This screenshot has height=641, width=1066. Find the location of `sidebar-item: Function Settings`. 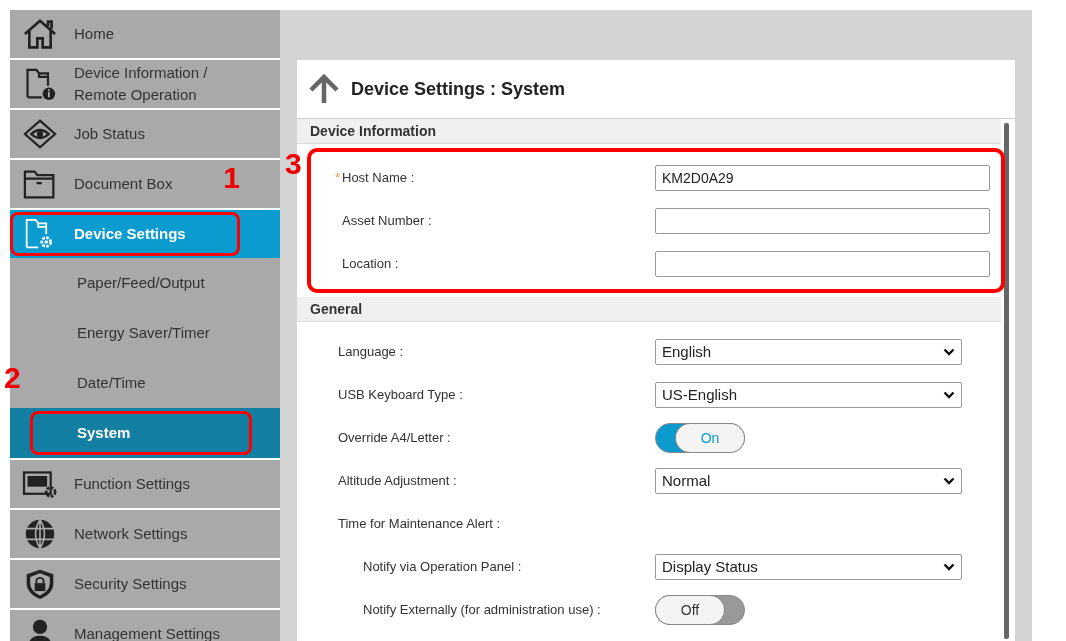

sidebar-item: Function Settings is located at coordinates (145, 484).